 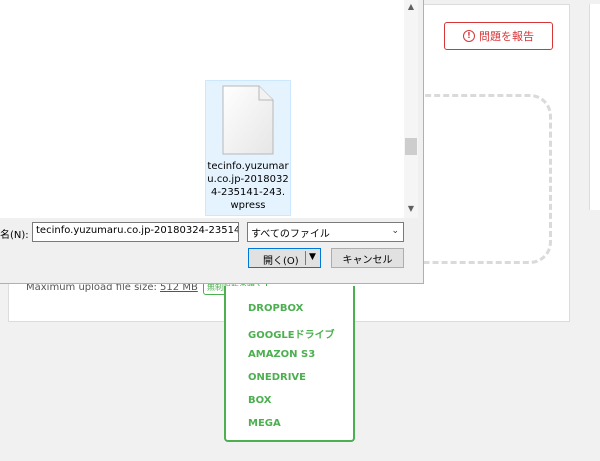 I want to click on import-from-amazon-s3: AMAZON S3, so click(x=281, y=354).